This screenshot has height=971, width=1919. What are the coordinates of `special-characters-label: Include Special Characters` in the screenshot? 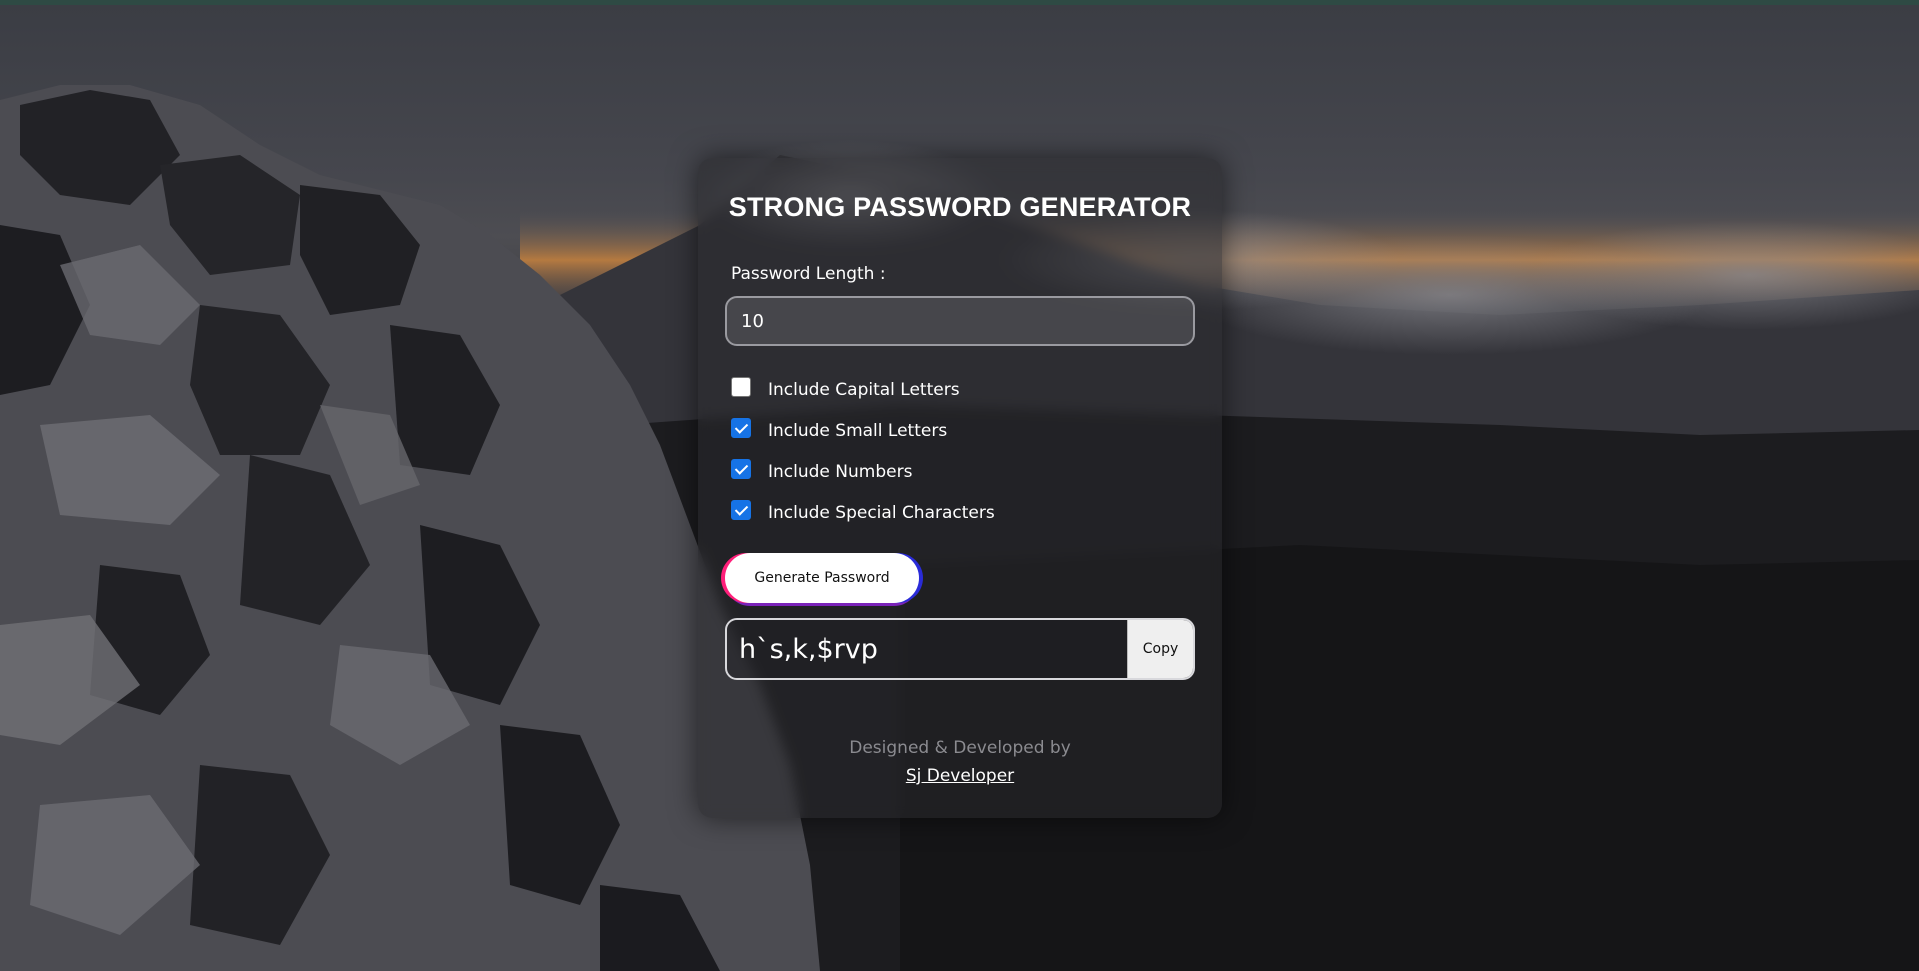 It's located at (881, 513).